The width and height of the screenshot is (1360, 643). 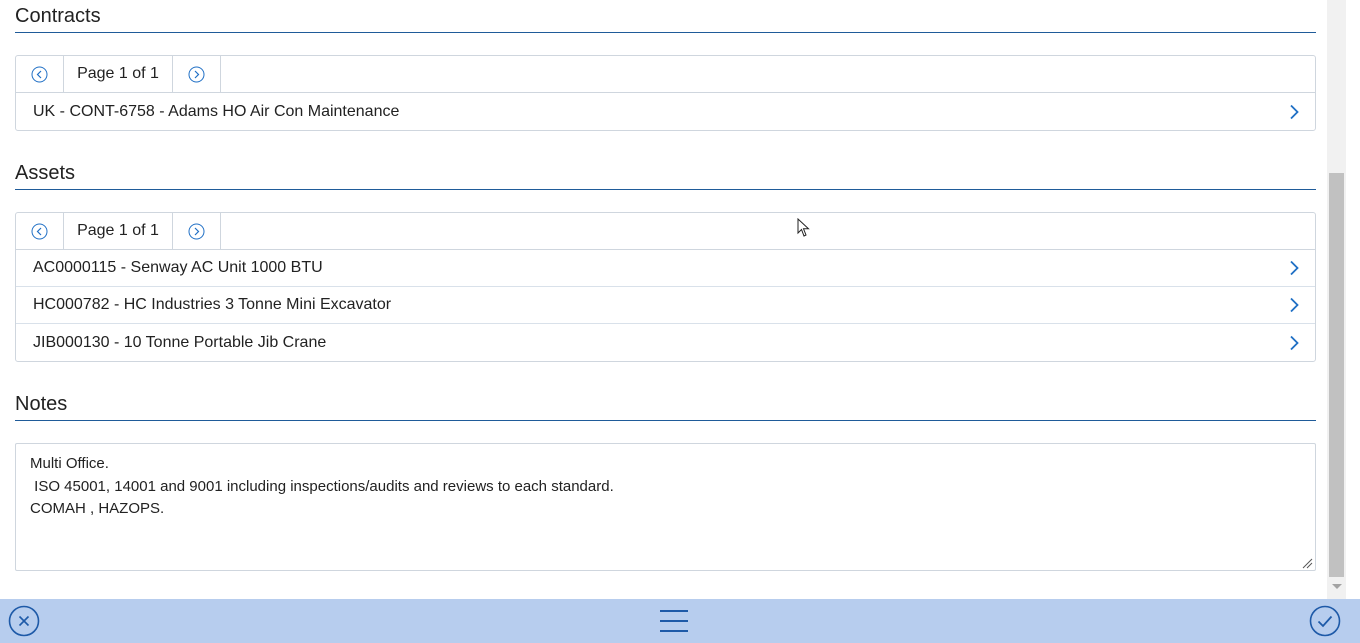 I want to click on asset-item-label: JIB000130 - 10 Tonne Portable Jib Crane, so click(x=180, y=342).